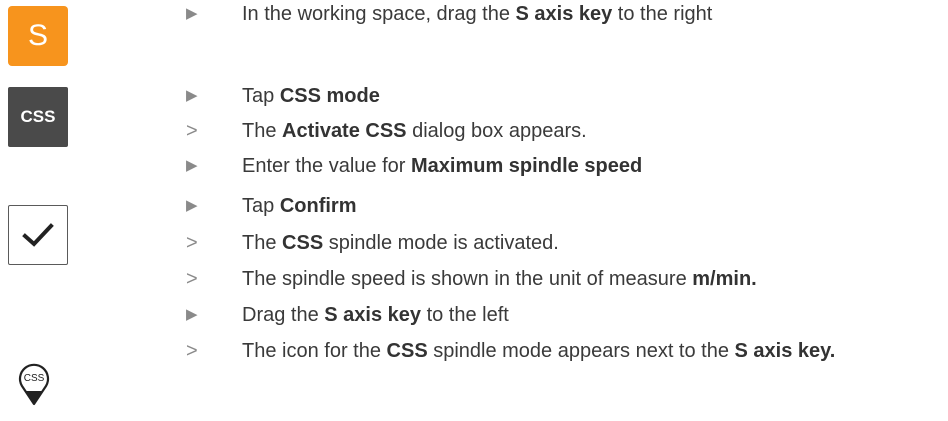 The height and width of the screenshot is (421, 948). I want to click on css-spindle-mode-pin-icon: CSS, so click(34, 383).